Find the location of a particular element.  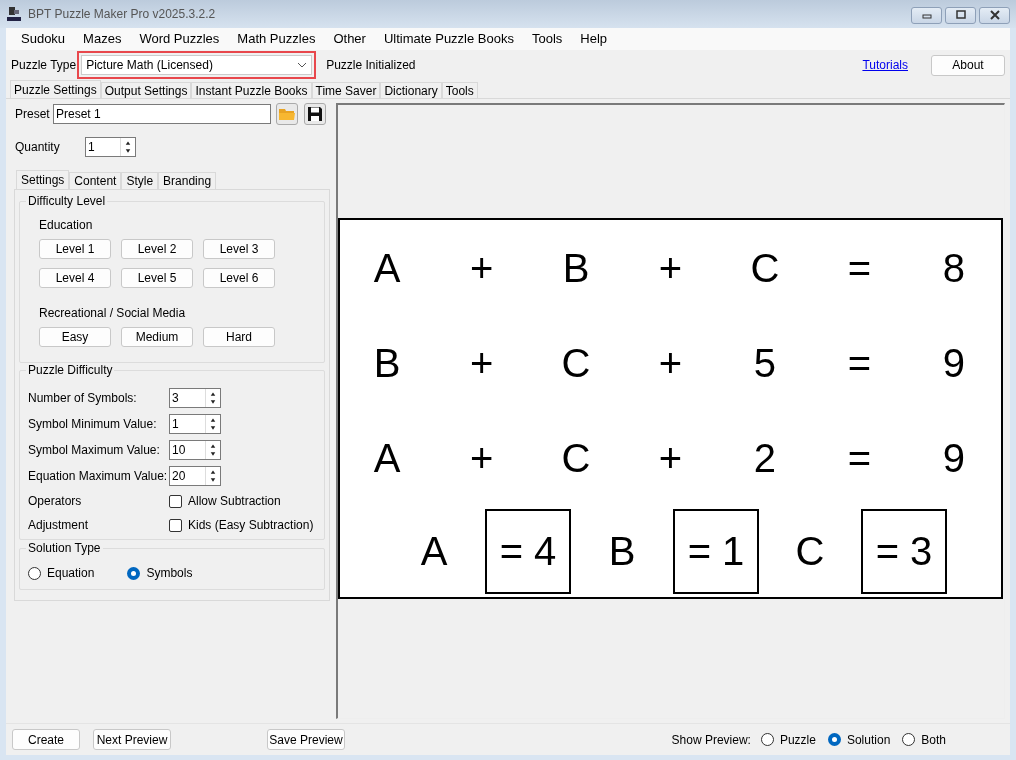

field-label: Number of Symbols: is located at coordinates (83, 398).